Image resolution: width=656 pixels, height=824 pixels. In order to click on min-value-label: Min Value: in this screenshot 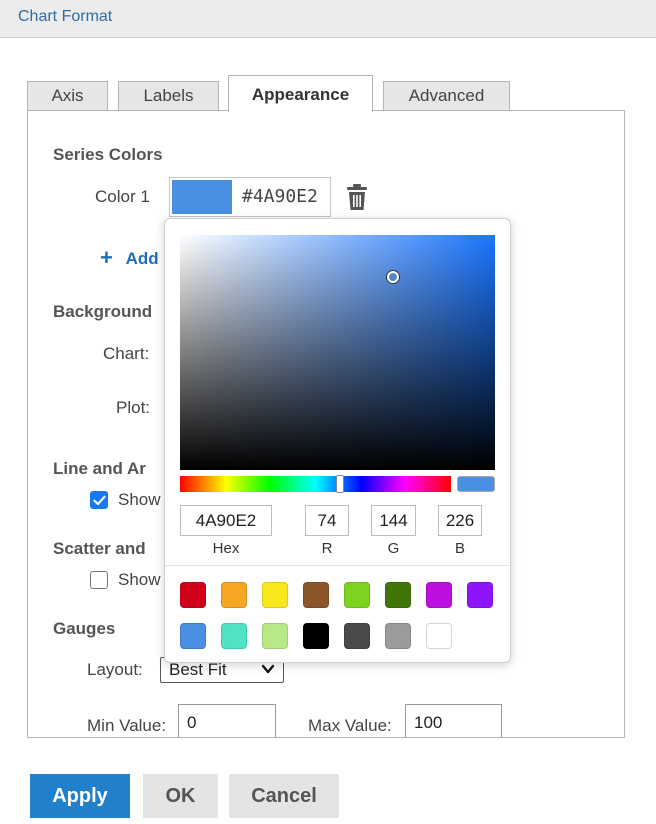, I will do `click(127, 725)`.